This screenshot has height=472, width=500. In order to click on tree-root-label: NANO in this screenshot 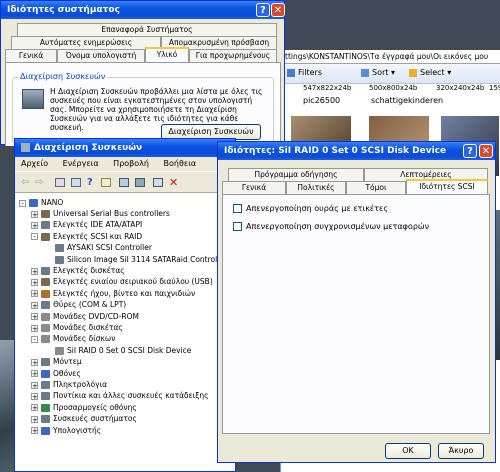, I will do `click(52, 202)`.